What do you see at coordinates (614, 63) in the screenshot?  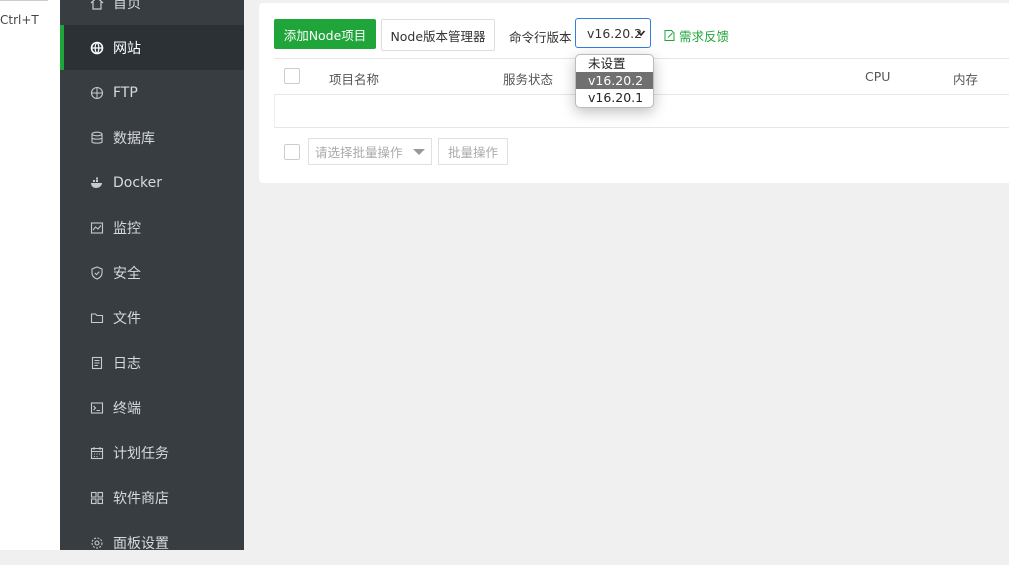 I see `dropdown-option: 未设置` at bounding box center [614, 63].